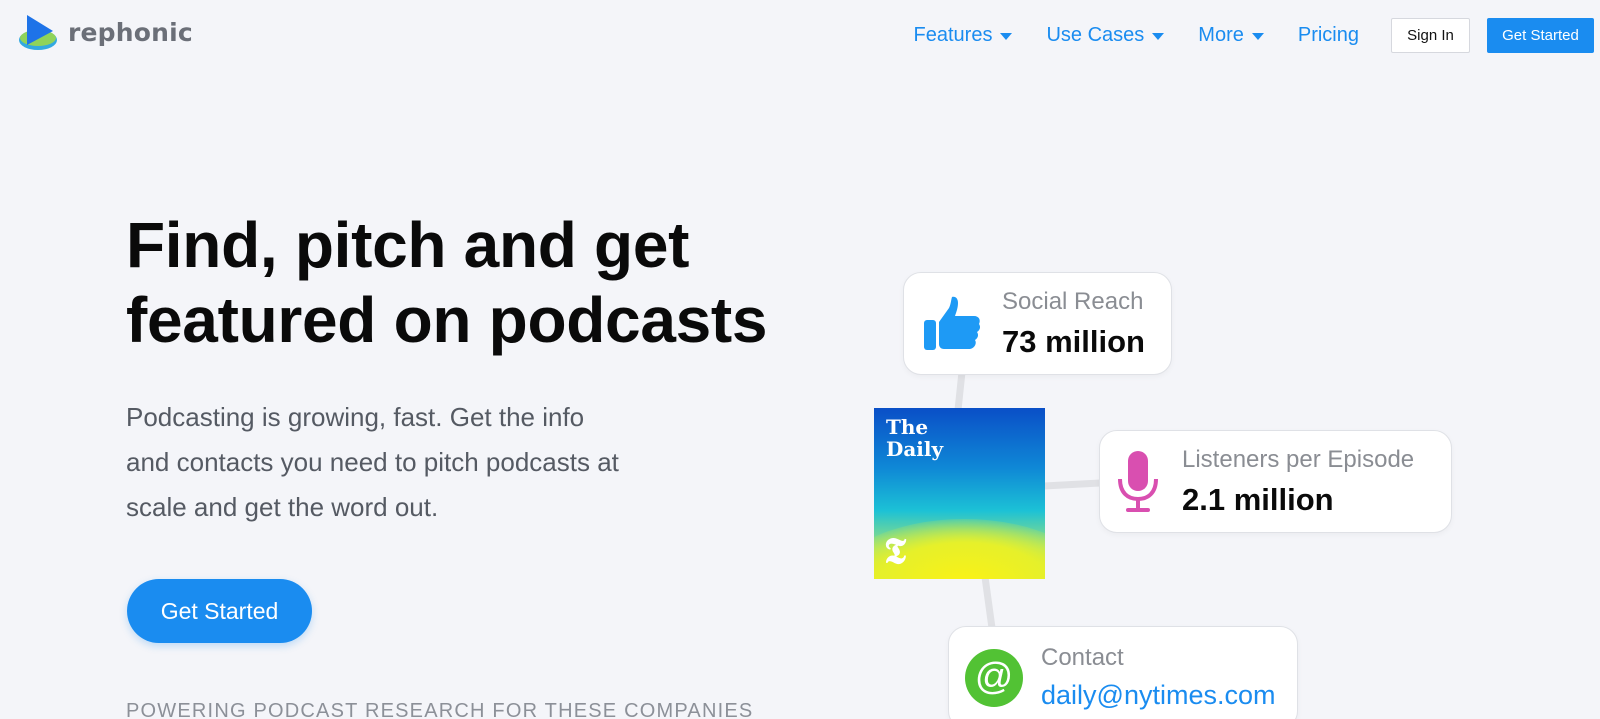  What do you see at coordinates (1158, 695) in the screenshot?
I see `contact-email-link: daily@nytimes.com` at bounding box center [1158, 695].